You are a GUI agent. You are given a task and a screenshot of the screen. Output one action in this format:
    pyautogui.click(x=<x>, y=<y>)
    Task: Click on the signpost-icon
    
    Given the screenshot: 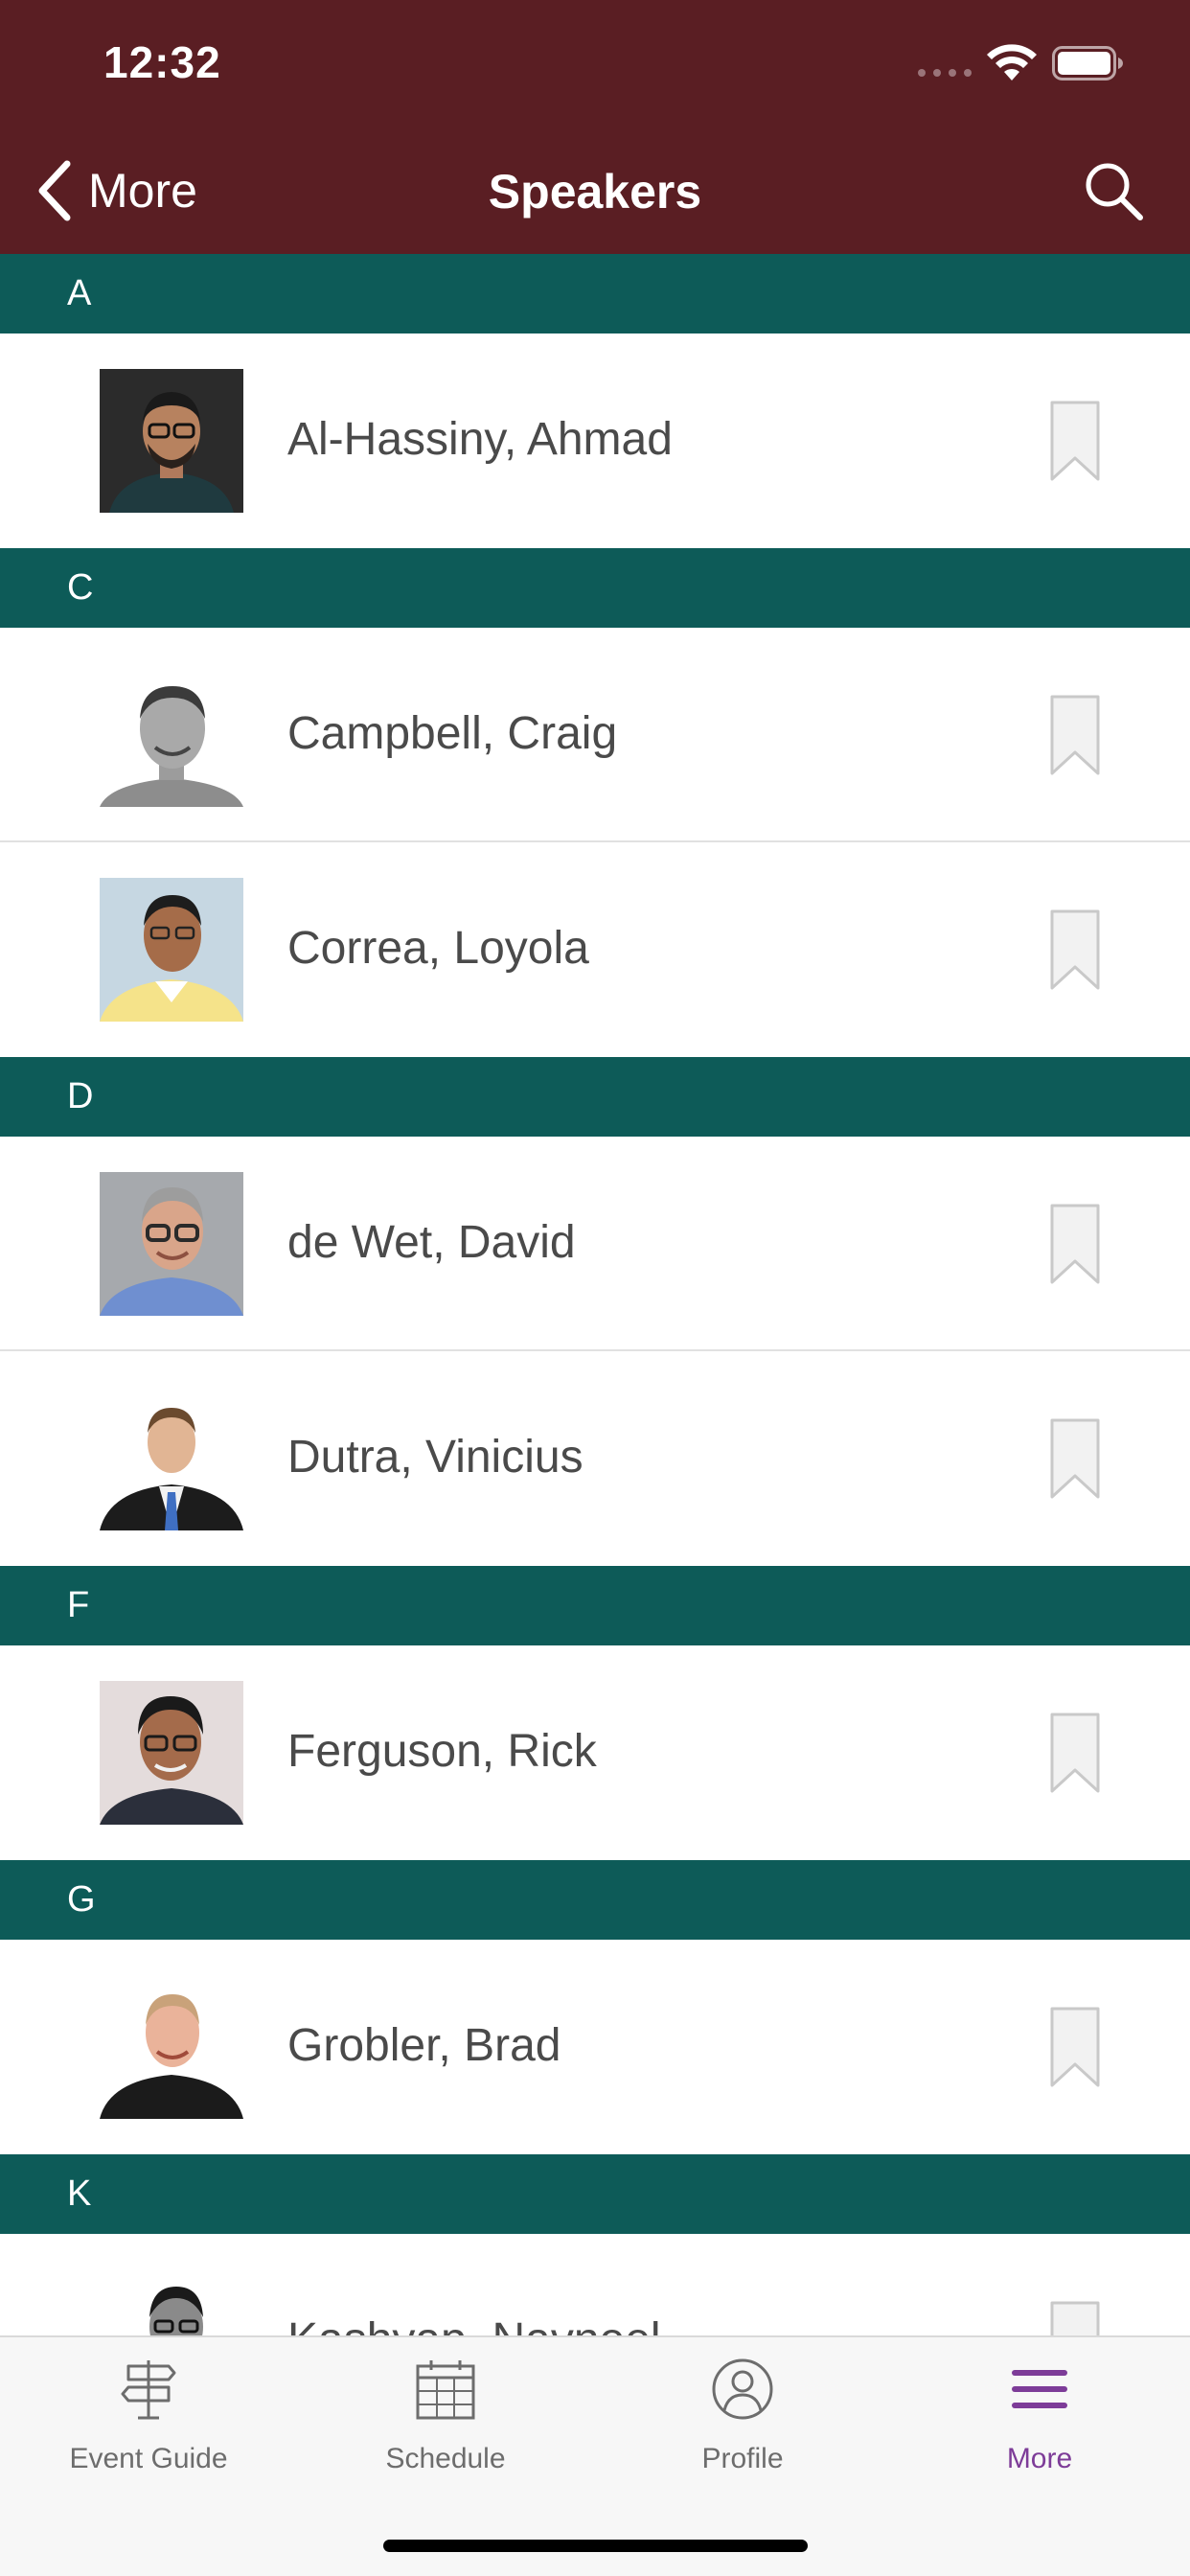 What is the action you would take?
    pyautogui.click(x=148, y=2390)
    